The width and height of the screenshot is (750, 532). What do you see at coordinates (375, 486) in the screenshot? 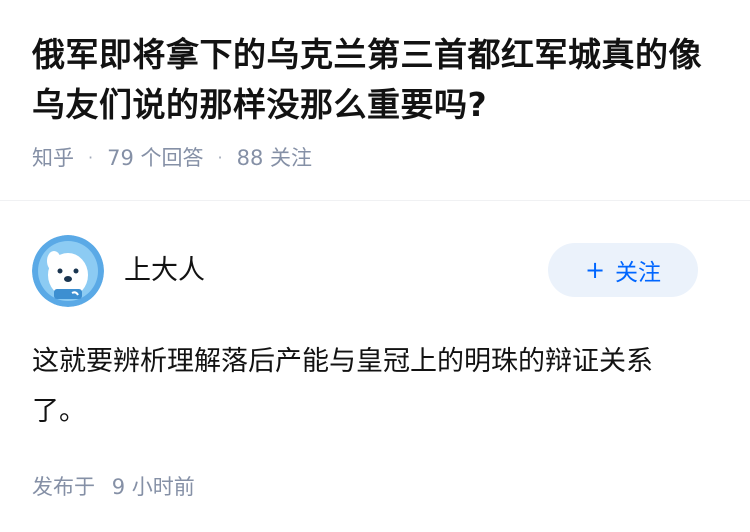
I see `publish-meta: 发布于 9 小时前` at bounding box center [375, 486].